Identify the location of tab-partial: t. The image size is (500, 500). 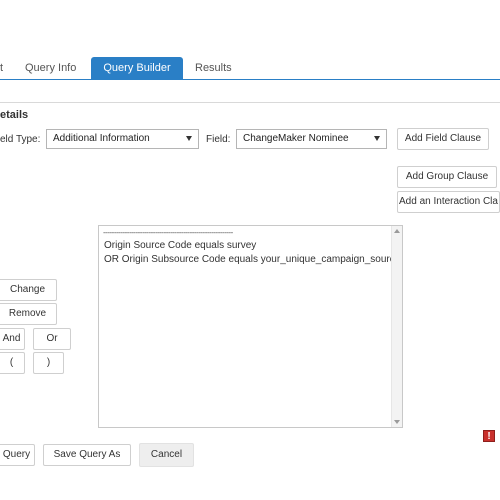
(4, 68).